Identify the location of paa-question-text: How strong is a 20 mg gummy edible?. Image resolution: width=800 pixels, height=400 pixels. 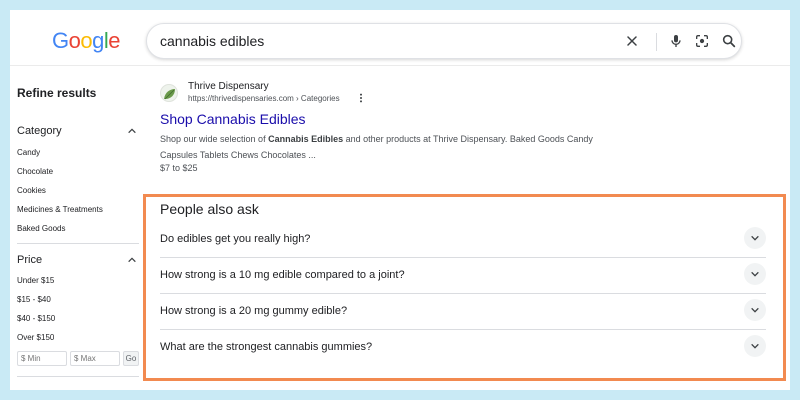
(254, 311).